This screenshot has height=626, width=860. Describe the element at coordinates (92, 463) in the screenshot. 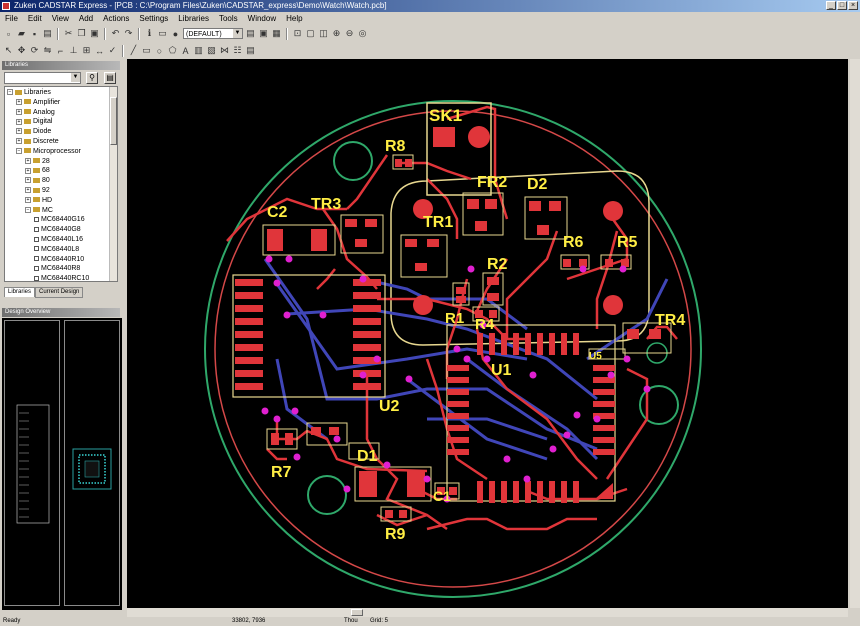

I see `overview-pane-right` at that location.